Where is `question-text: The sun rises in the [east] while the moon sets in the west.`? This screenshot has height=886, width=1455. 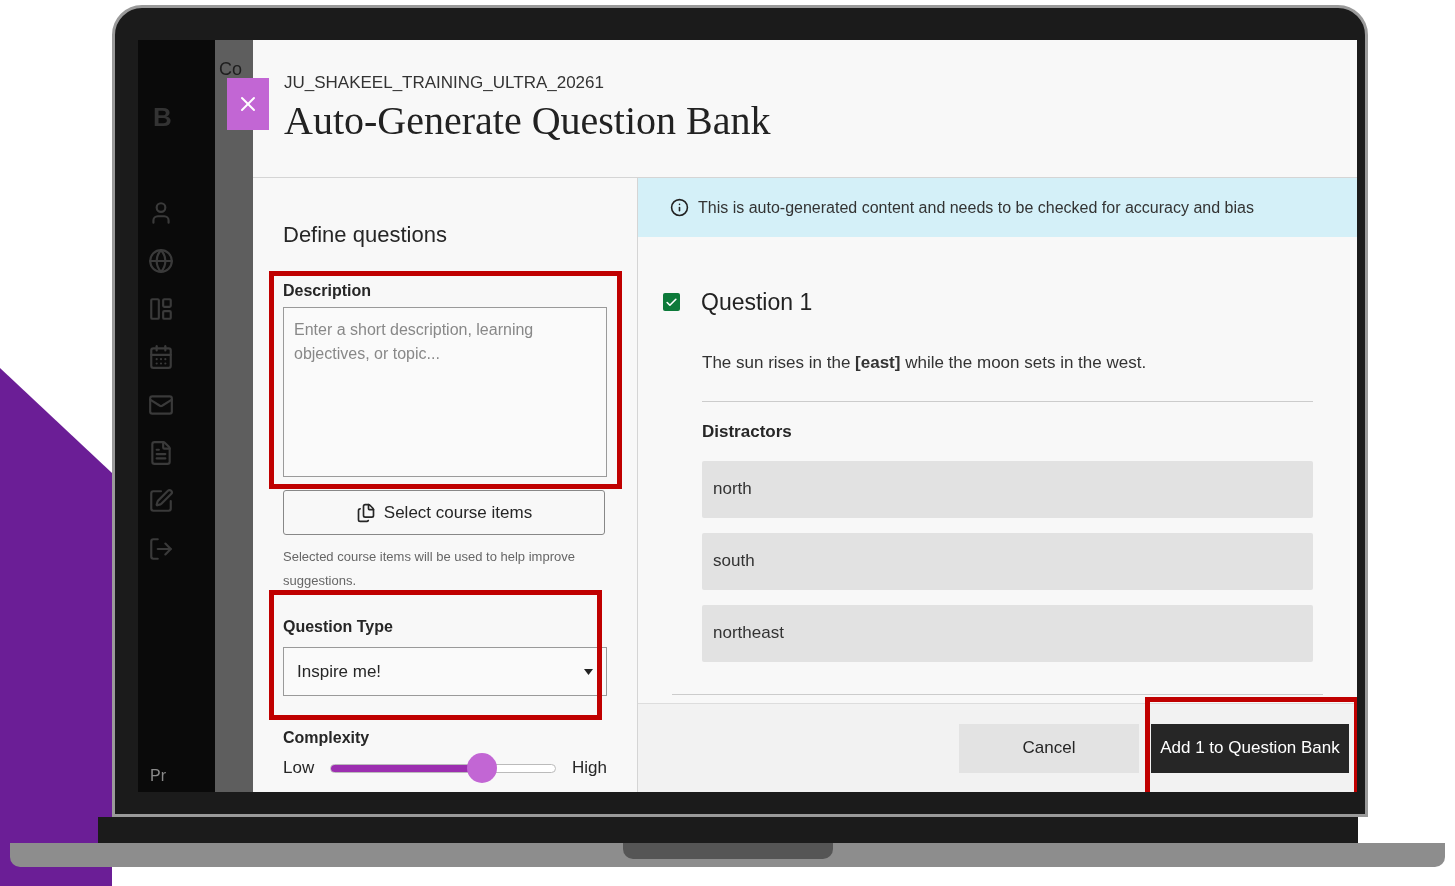
question-text: The sun rises in the [east] while the moon sets in the west. is located at coordinates (925, 362).